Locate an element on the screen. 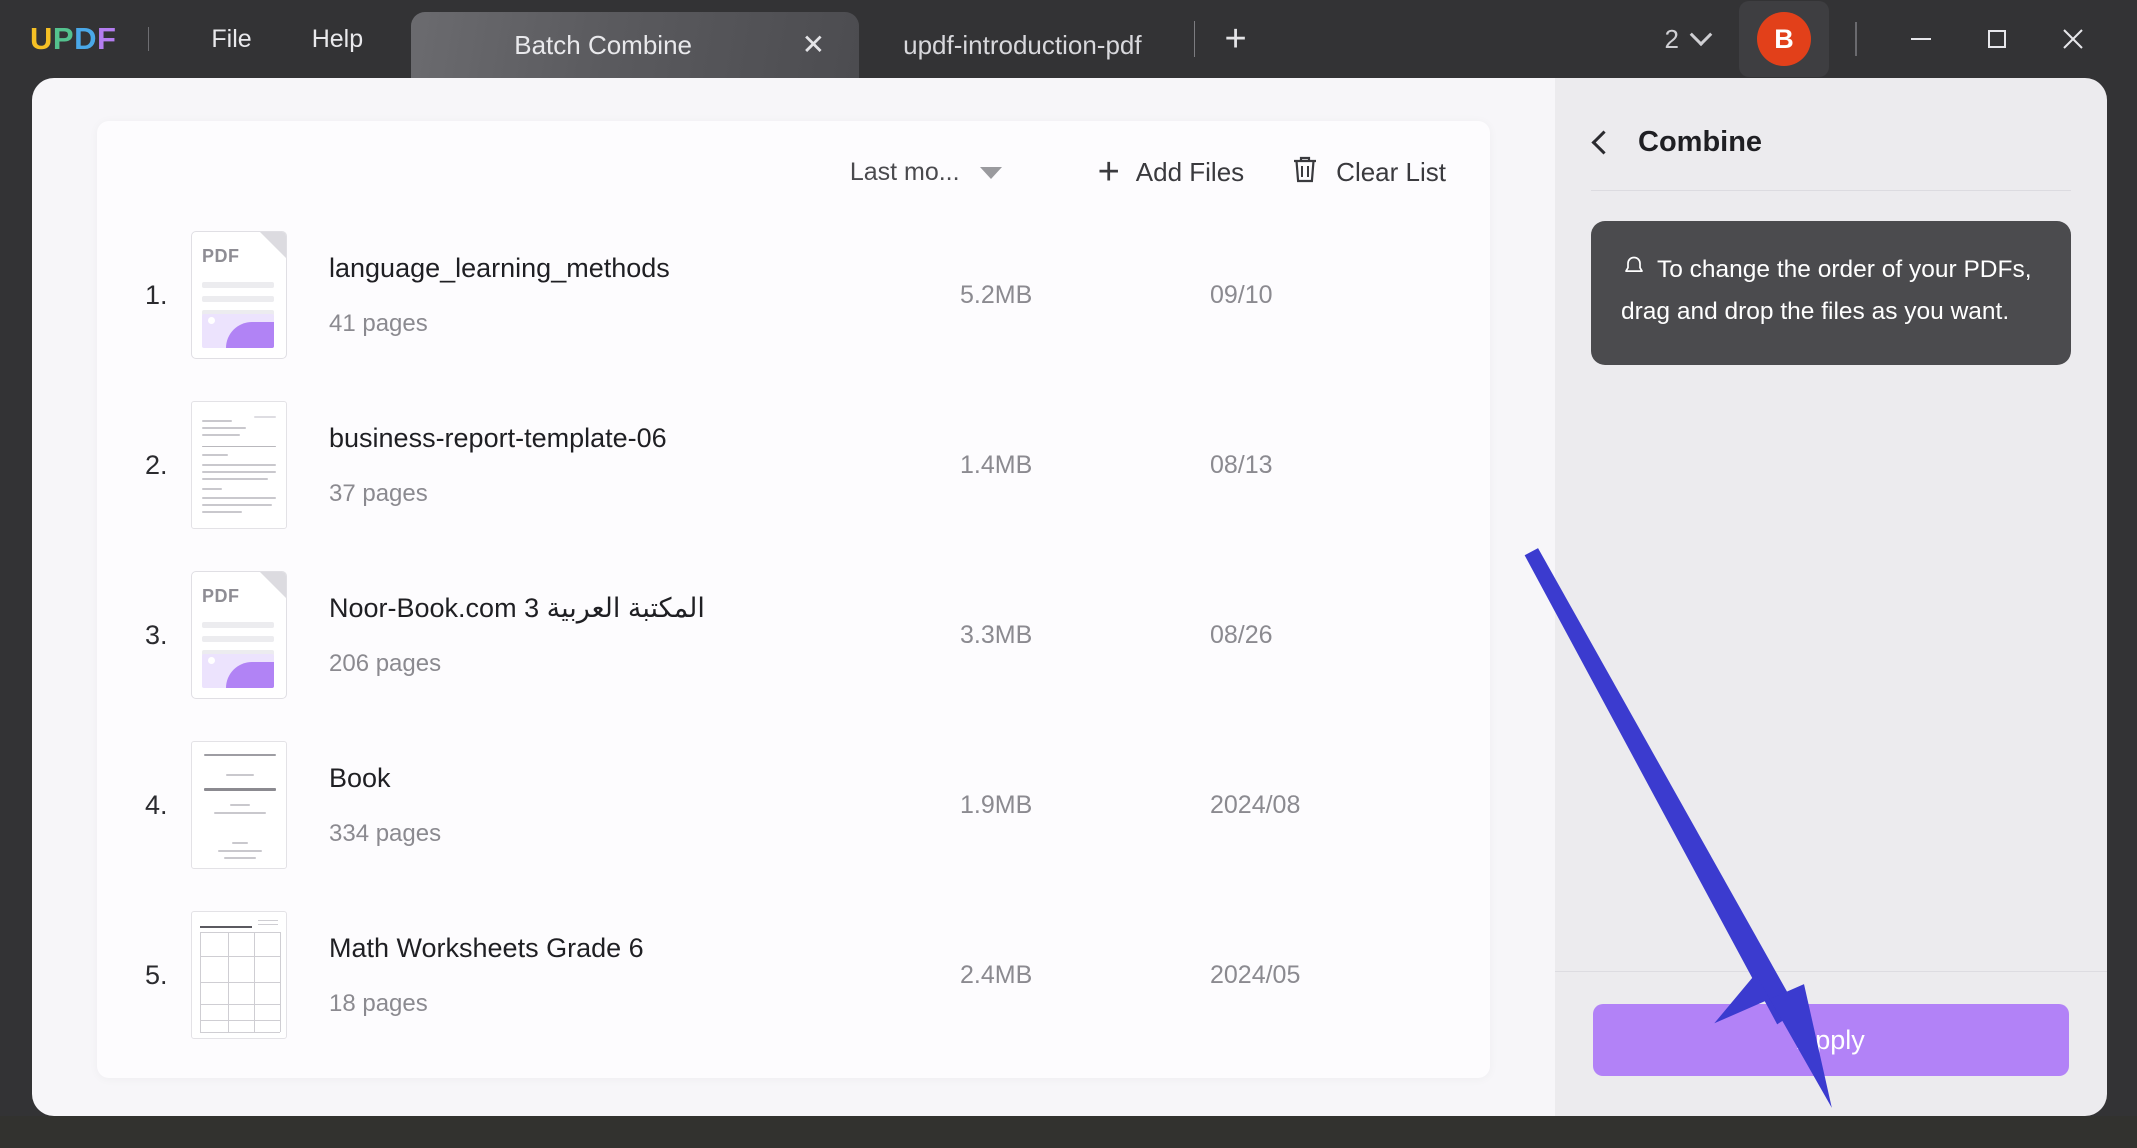 The width and height of the screenshot is (2137, 1148). title-bar-right: 2 B is located at coordinates (1891, 39).